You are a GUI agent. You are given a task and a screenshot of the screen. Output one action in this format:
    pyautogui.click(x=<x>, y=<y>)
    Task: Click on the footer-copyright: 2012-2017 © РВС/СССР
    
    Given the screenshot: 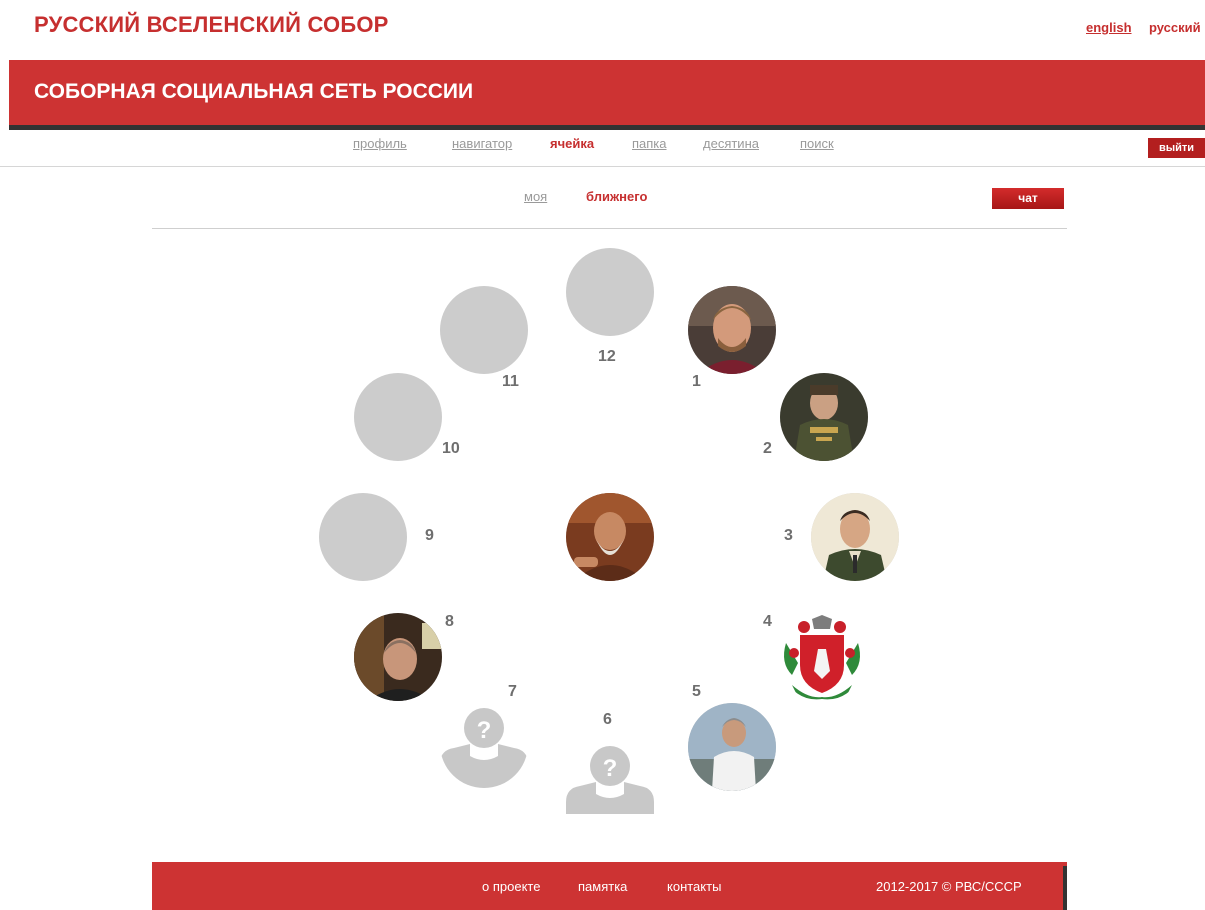 What is the action you would take?
    pyautogui.click(x=949, y=886)
    